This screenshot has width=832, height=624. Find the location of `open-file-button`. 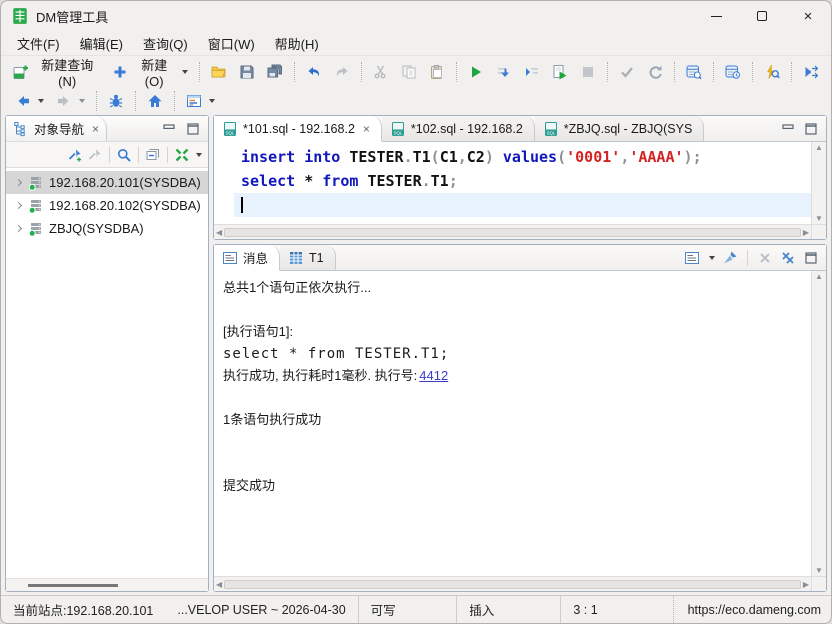

open-file-button is located at coordinates (219, 72).